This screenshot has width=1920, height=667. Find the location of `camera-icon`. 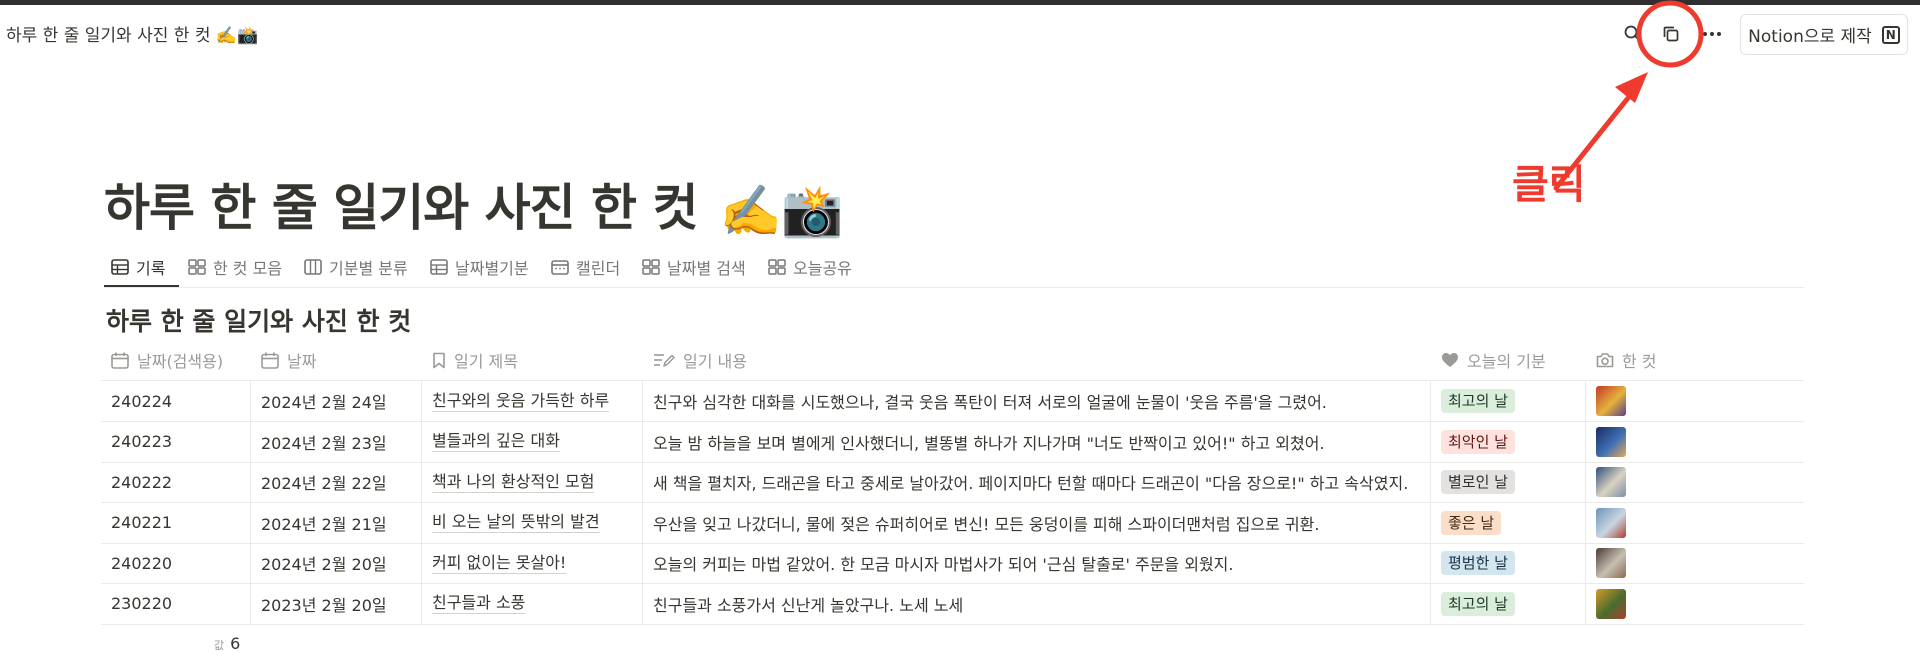

camera-icon is located at coordinates (1605, 360).